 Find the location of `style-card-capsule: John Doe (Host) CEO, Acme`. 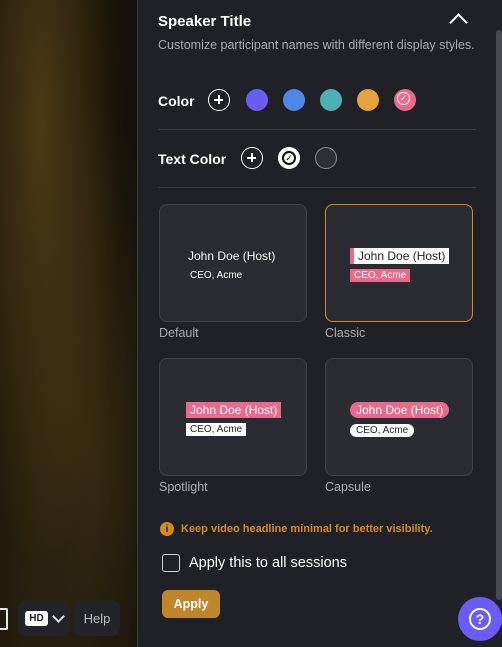

style-card-capsule: John Doe (Host) CEO, Acme is located at coordinates (399, 417).